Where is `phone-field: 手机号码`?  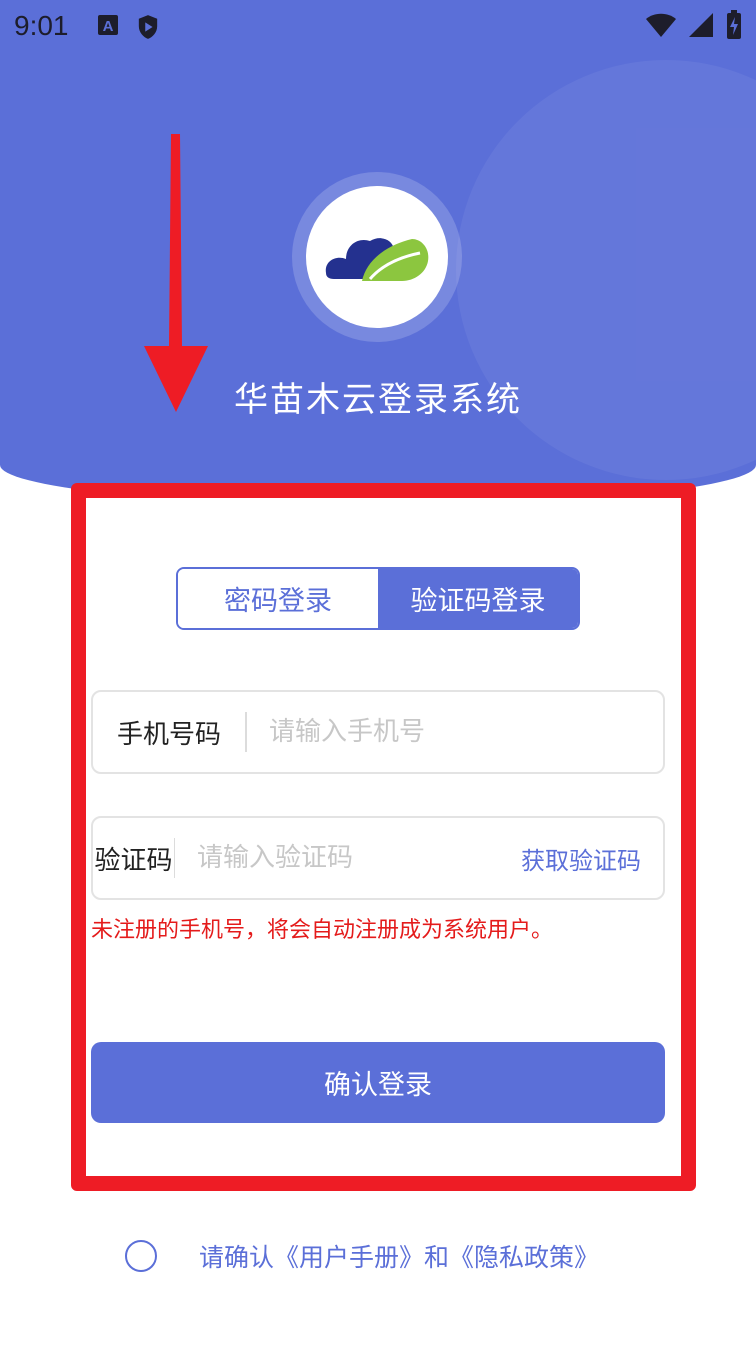
phone-field: 手机号码 is located at coordinates (378, 732).